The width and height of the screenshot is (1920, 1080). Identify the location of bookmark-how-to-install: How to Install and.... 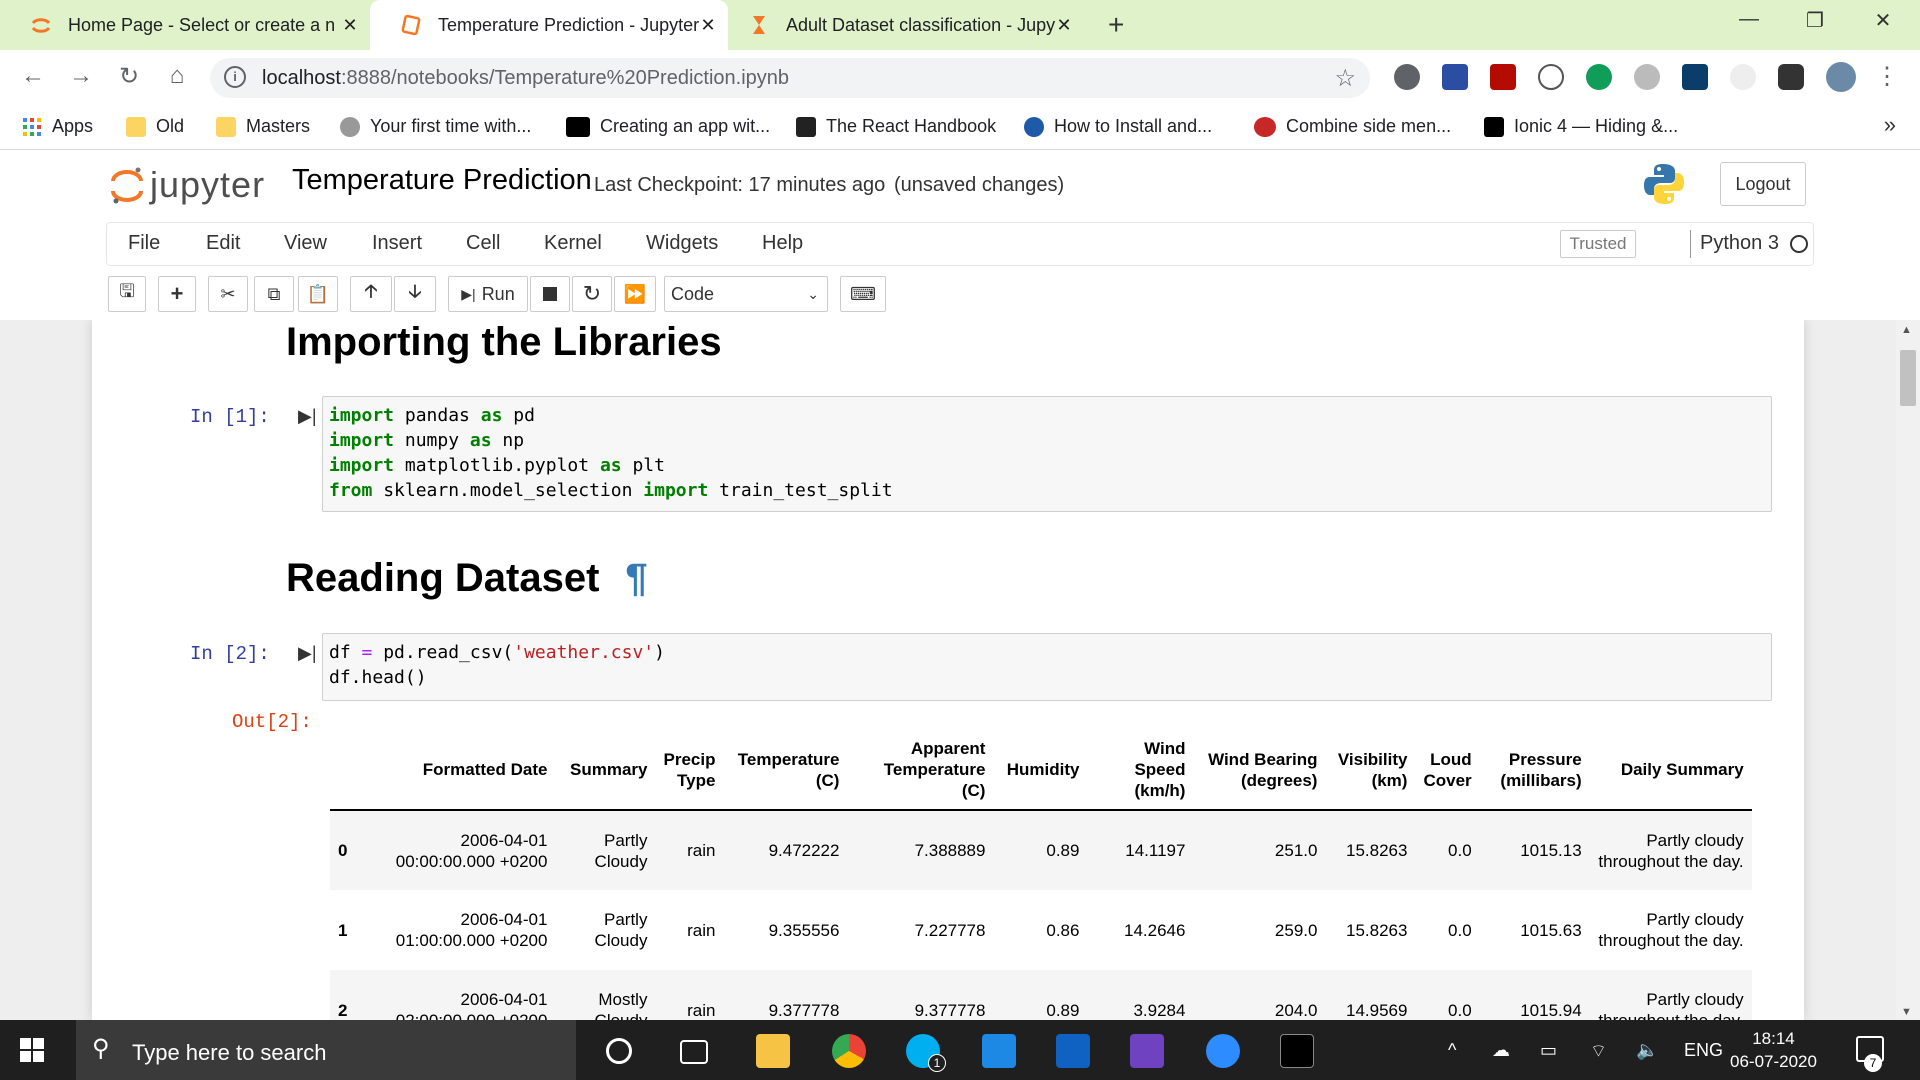
(1118, 126).